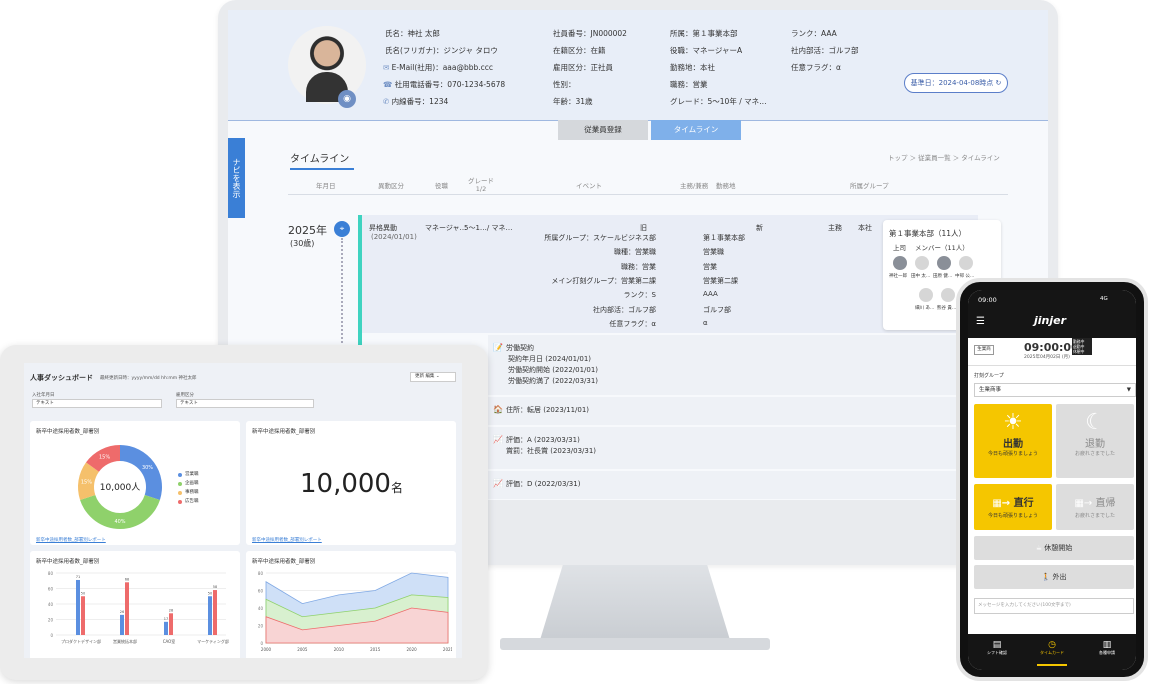  I want to click on dashboard-actions: 更新 編集 ⌄, so click(433, 377).